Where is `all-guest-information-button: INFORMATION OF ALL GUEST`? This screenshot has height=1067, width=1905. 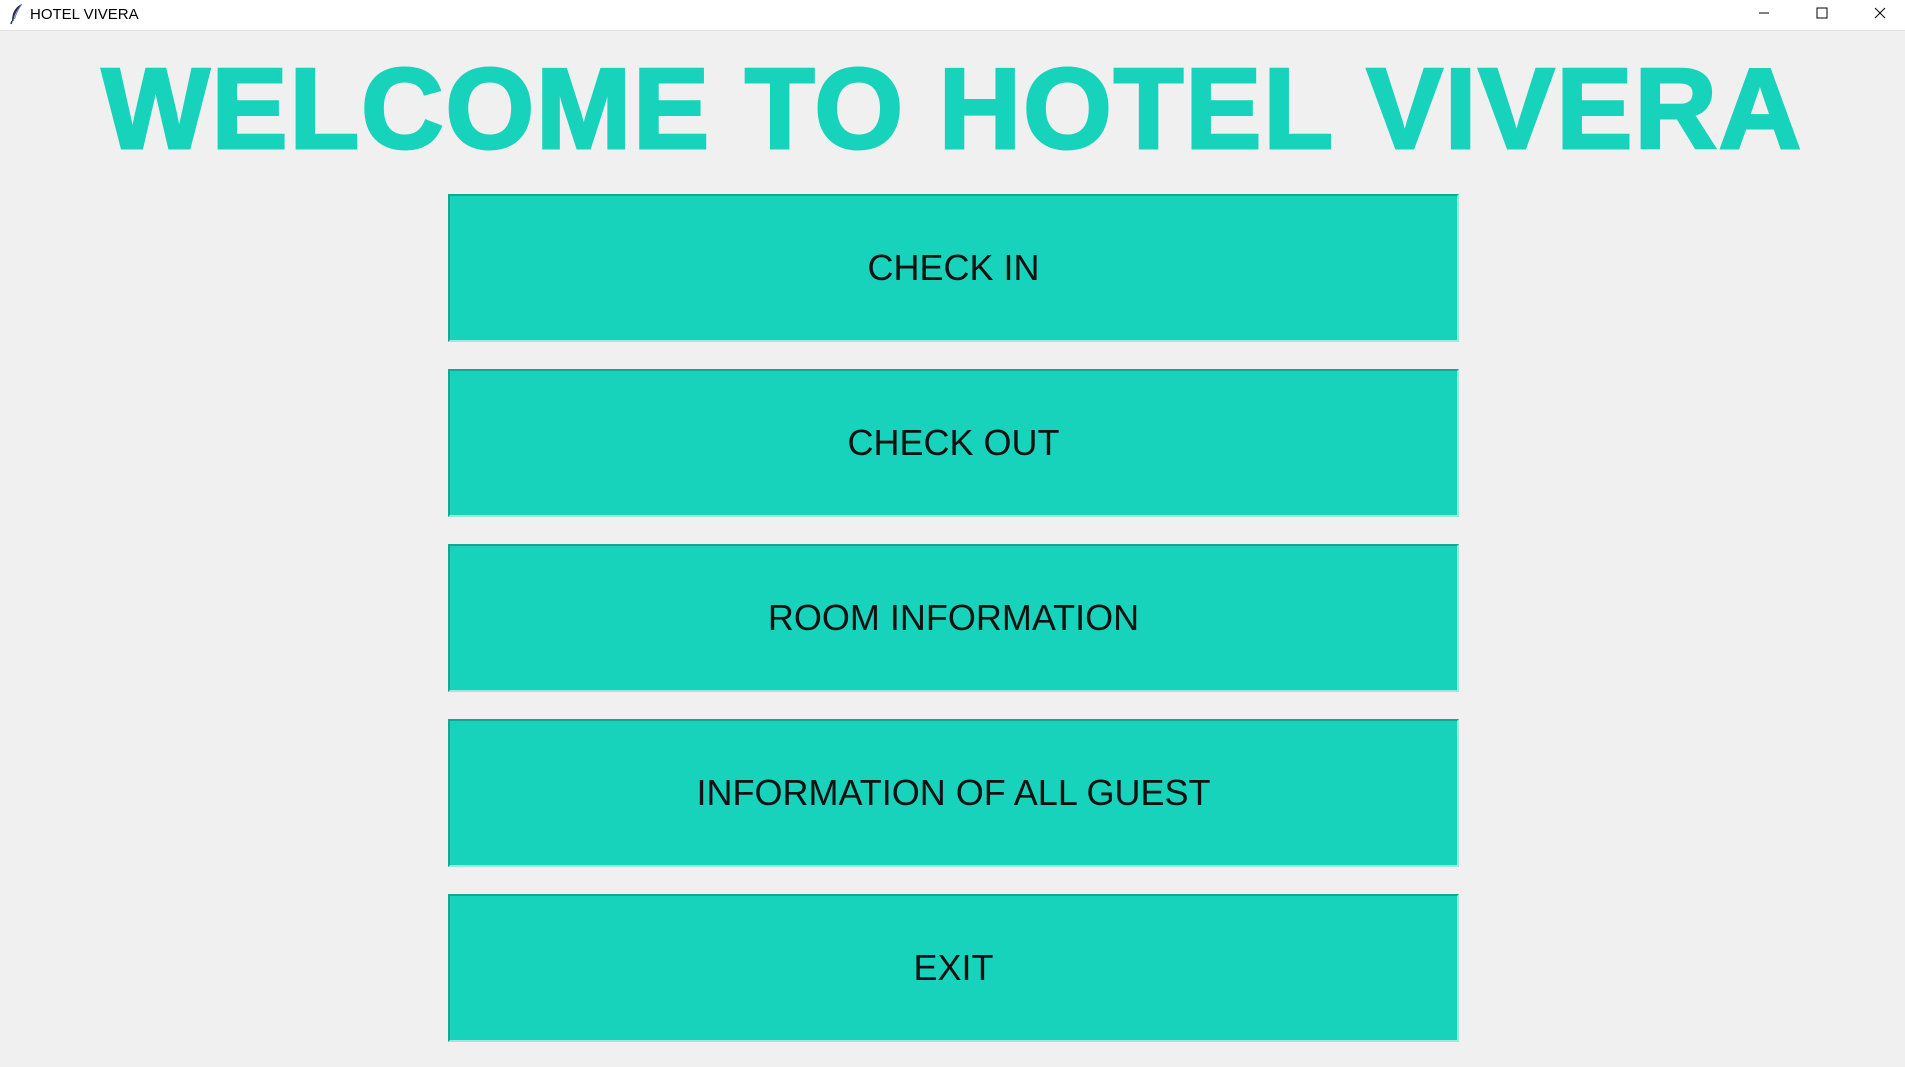
all-guest-information-button: INFORMATION OF ALL GUEST is located at coordinates (953, 793).